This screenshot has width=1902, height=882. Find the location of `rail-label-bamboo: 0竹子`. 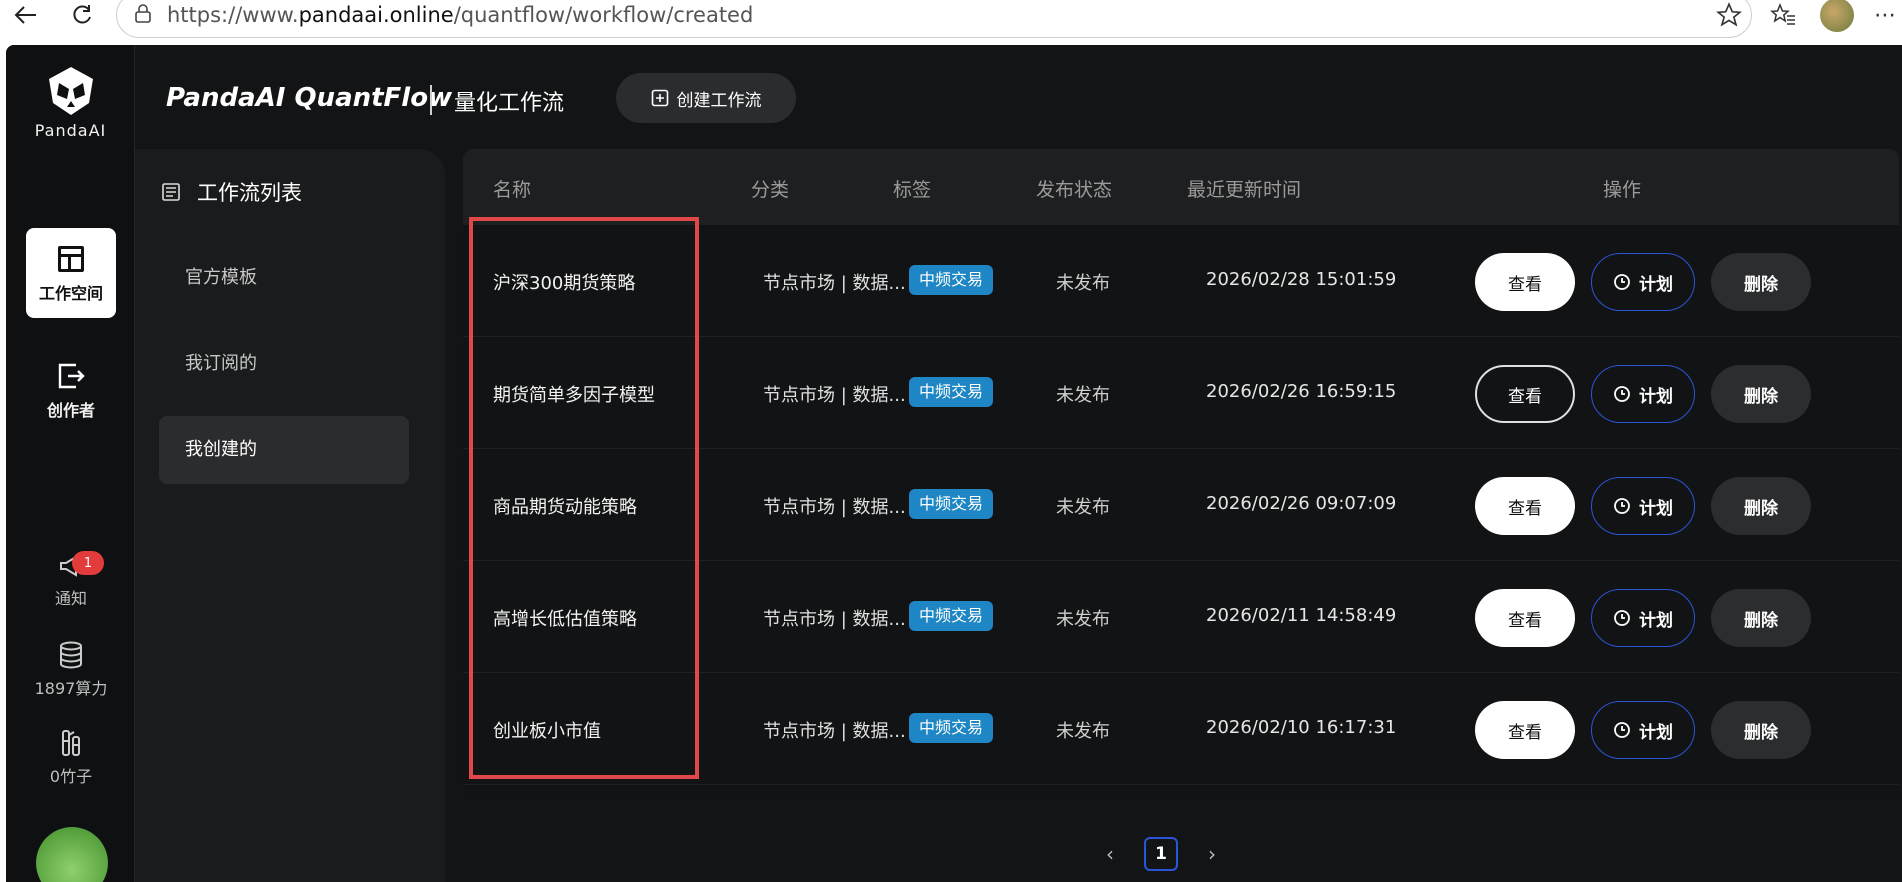

rail-label-bamboo: 0竹子 is located at coordinates (71, 776).